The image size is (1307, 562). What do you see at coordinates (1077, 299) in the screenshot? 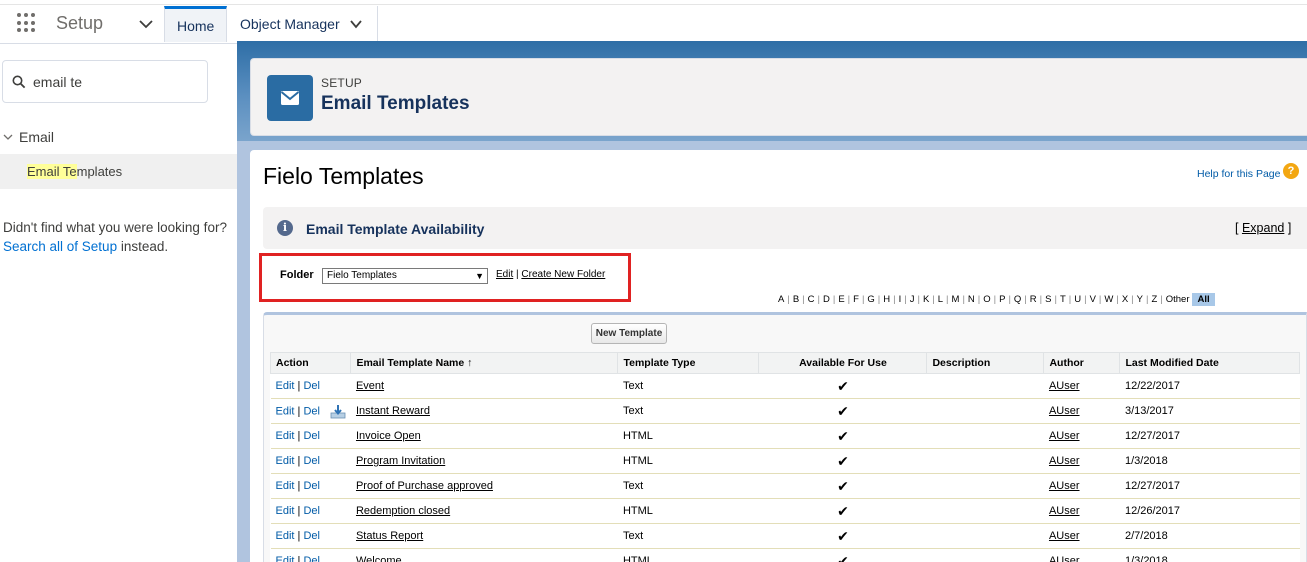
I see `alpha-filter-u: U` at bounding box center [1077, 299].